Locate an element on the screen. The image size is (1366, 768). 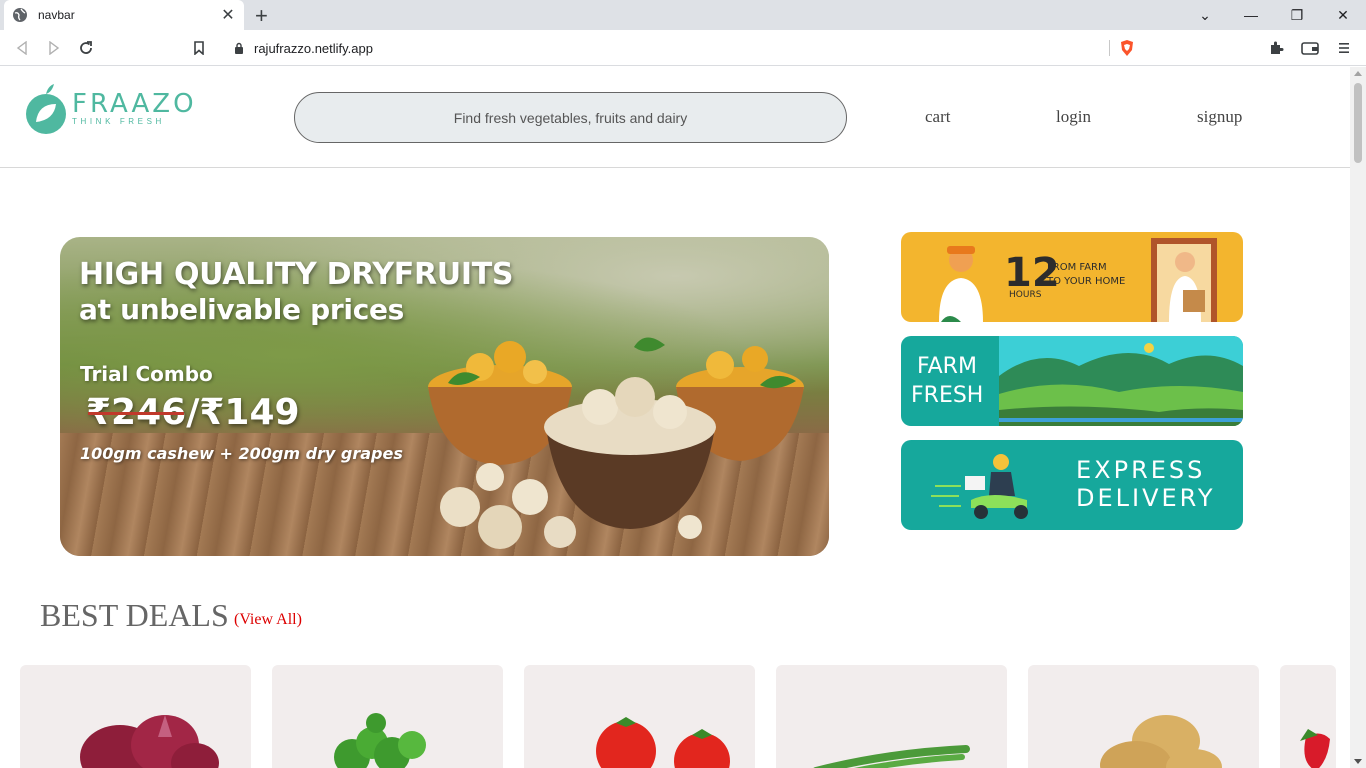
leaf-logo-icon is located at coordinates (46, 109).